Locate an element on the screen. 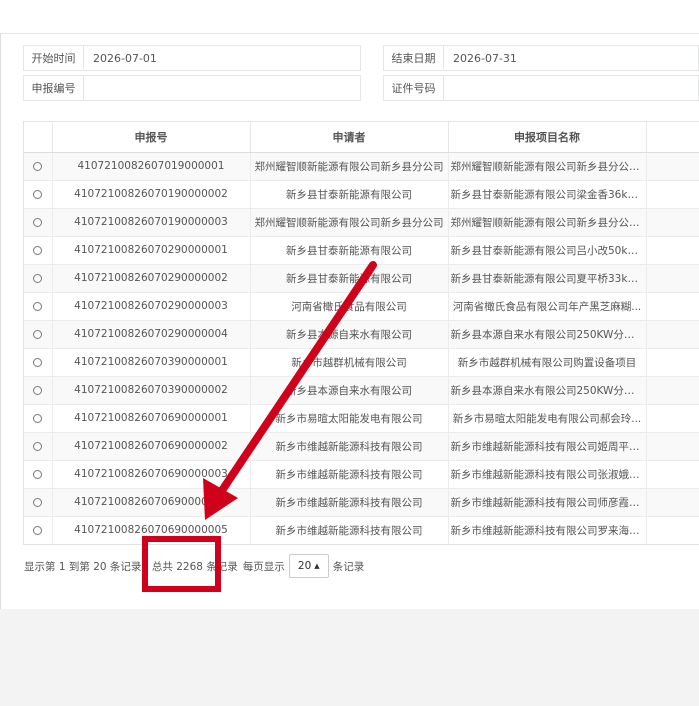  report-no-cell: 41072100826070290000002 is located at coordinates (151, 278).